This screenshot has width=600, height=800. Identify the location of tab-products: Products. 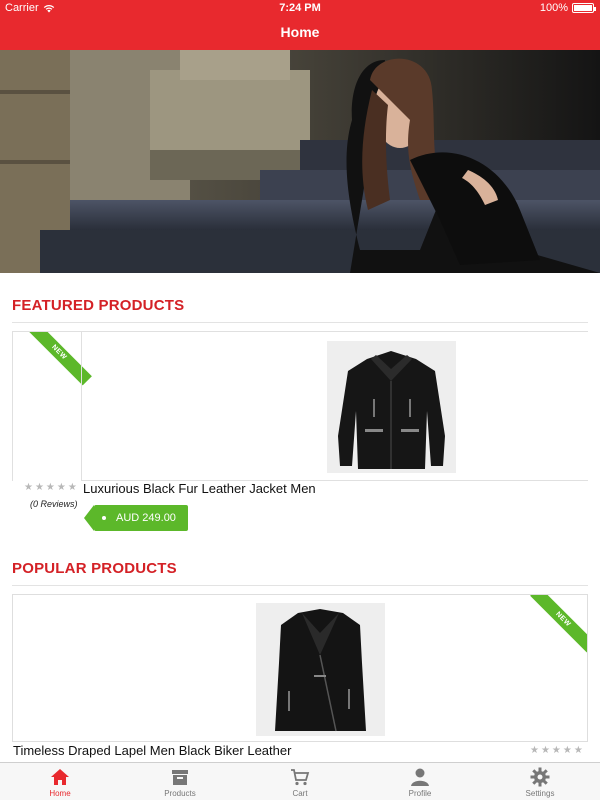
(180, 781).